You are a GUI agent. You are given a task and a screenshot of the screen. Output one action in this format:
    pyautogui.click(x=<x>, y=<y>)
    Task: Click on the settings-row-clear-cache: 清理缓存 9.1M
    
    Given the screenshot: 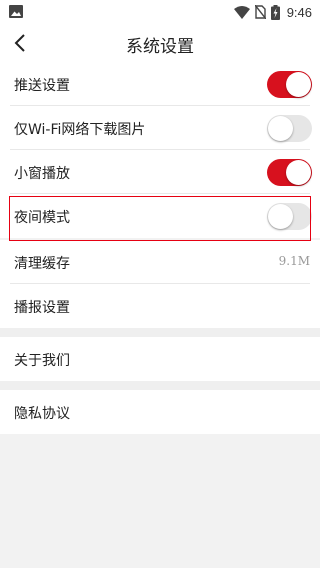 What is the action you would take?
    pyautogui.click(x=160, y=262)
    